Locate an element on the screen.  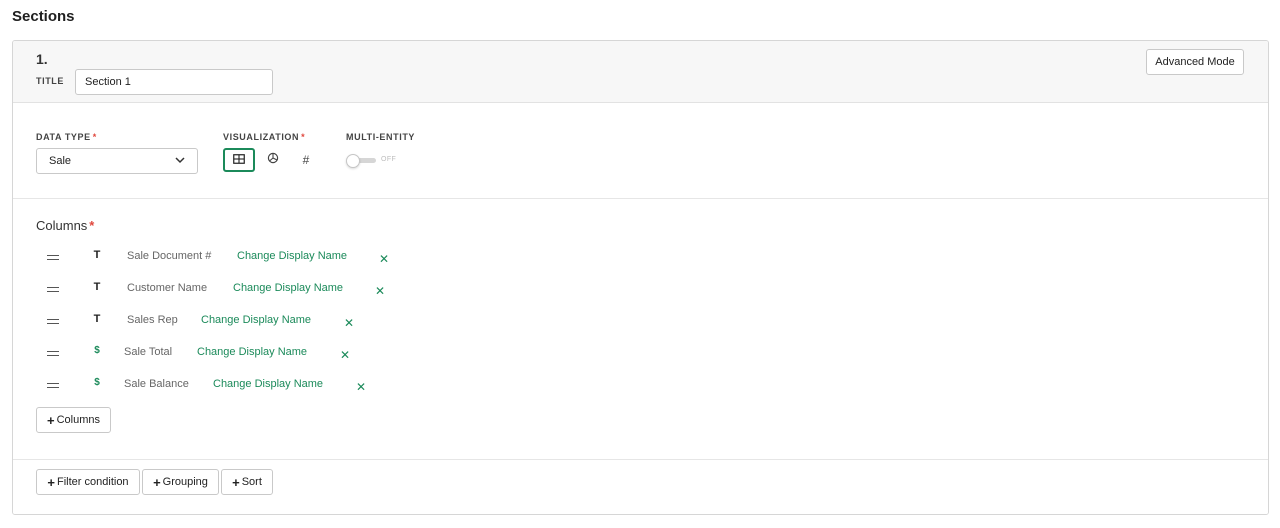
visualization-label: VISUALIZATION * is located at coordinates (264, 137).